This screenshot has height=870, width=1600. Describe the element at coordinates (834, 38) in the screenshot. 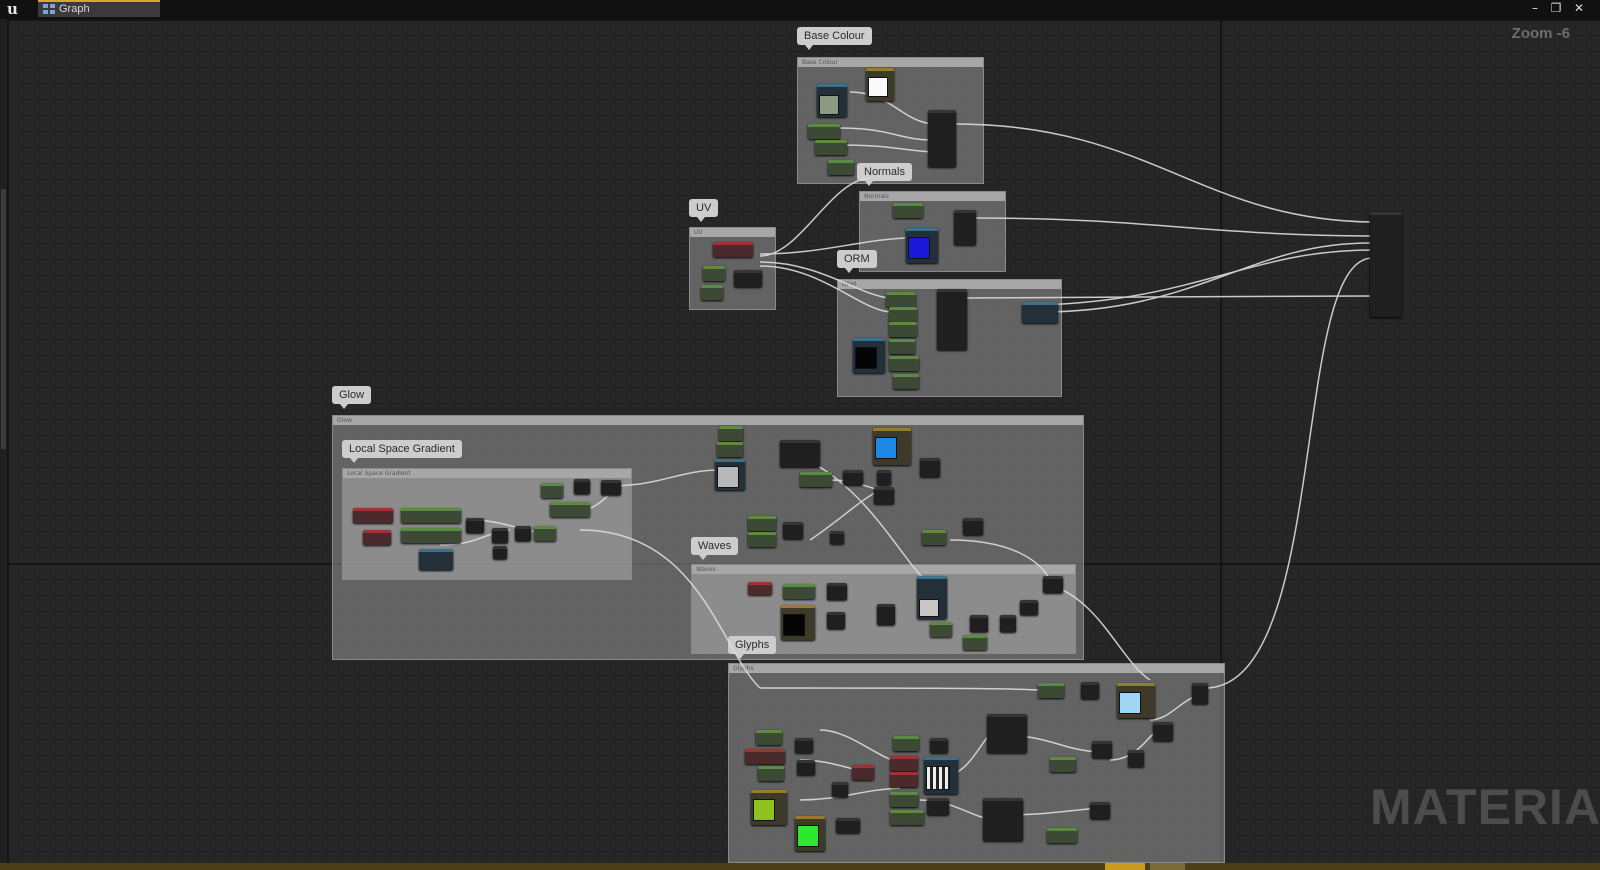

I see `comment-bubble-base-colour: Base Colour` at that location.